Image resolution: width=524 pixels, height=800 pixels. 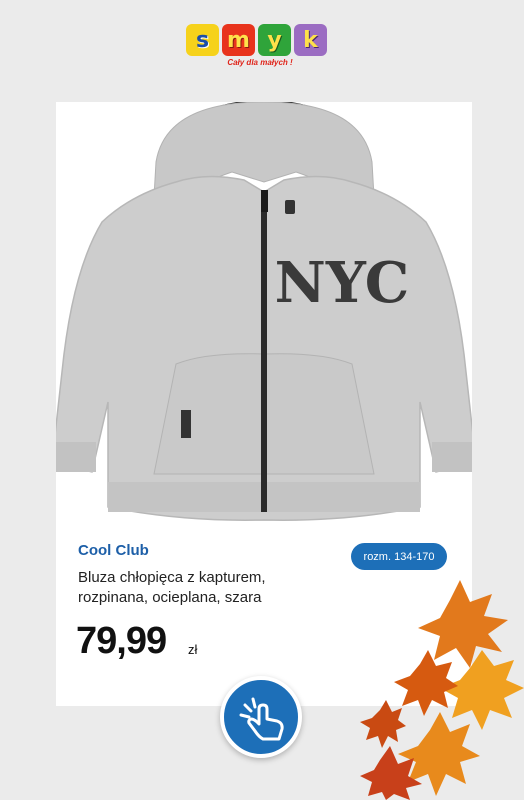 I want to click on description-line-2: rozpinana, ocieplana, szara, so click(x=170, y=597).